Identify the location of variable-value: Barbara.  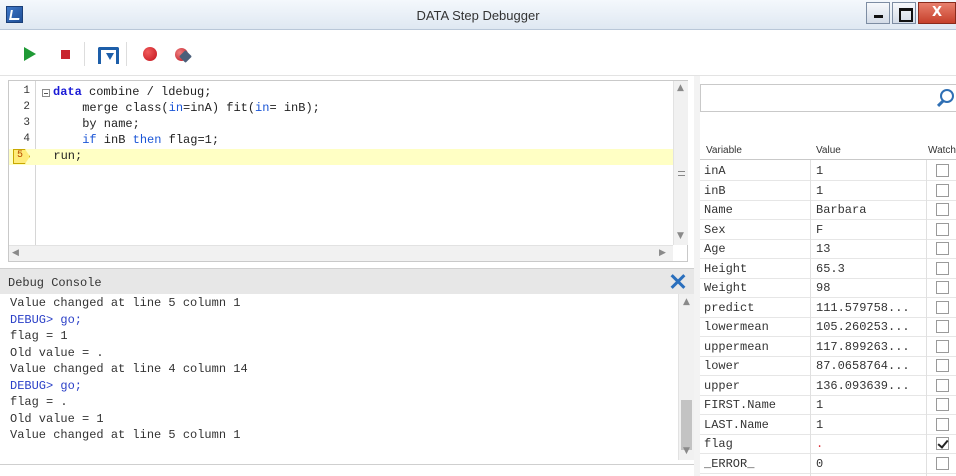
(868, 210).